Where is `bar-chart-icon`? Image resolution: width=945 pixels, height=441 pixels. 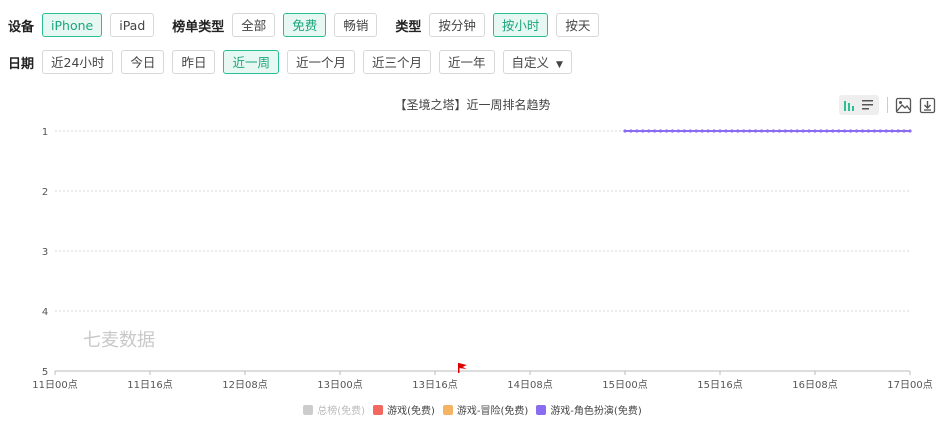
bar-chart-icon is located at coordinates (850, 105).